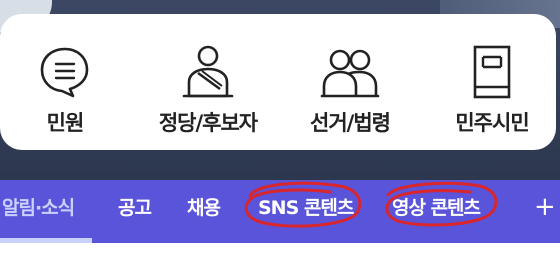  I want to click on candidate-person-icon, so click(208, 71).